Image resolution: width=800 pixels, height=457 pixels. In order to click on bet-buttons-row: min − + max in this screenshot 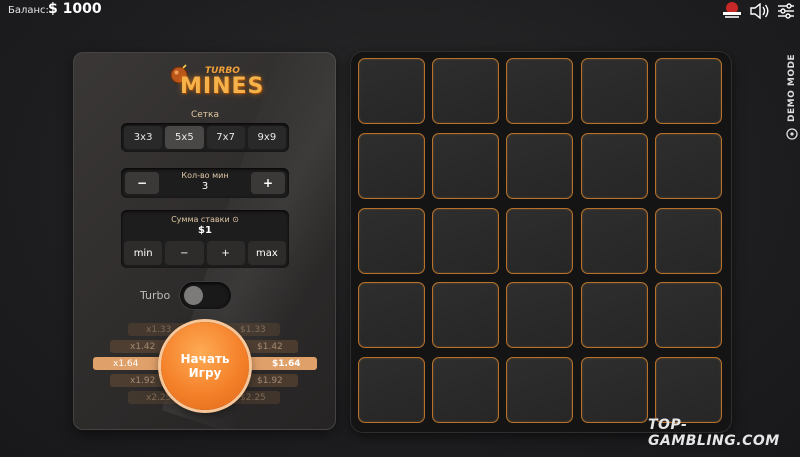, I will do `click(205, 253)`.